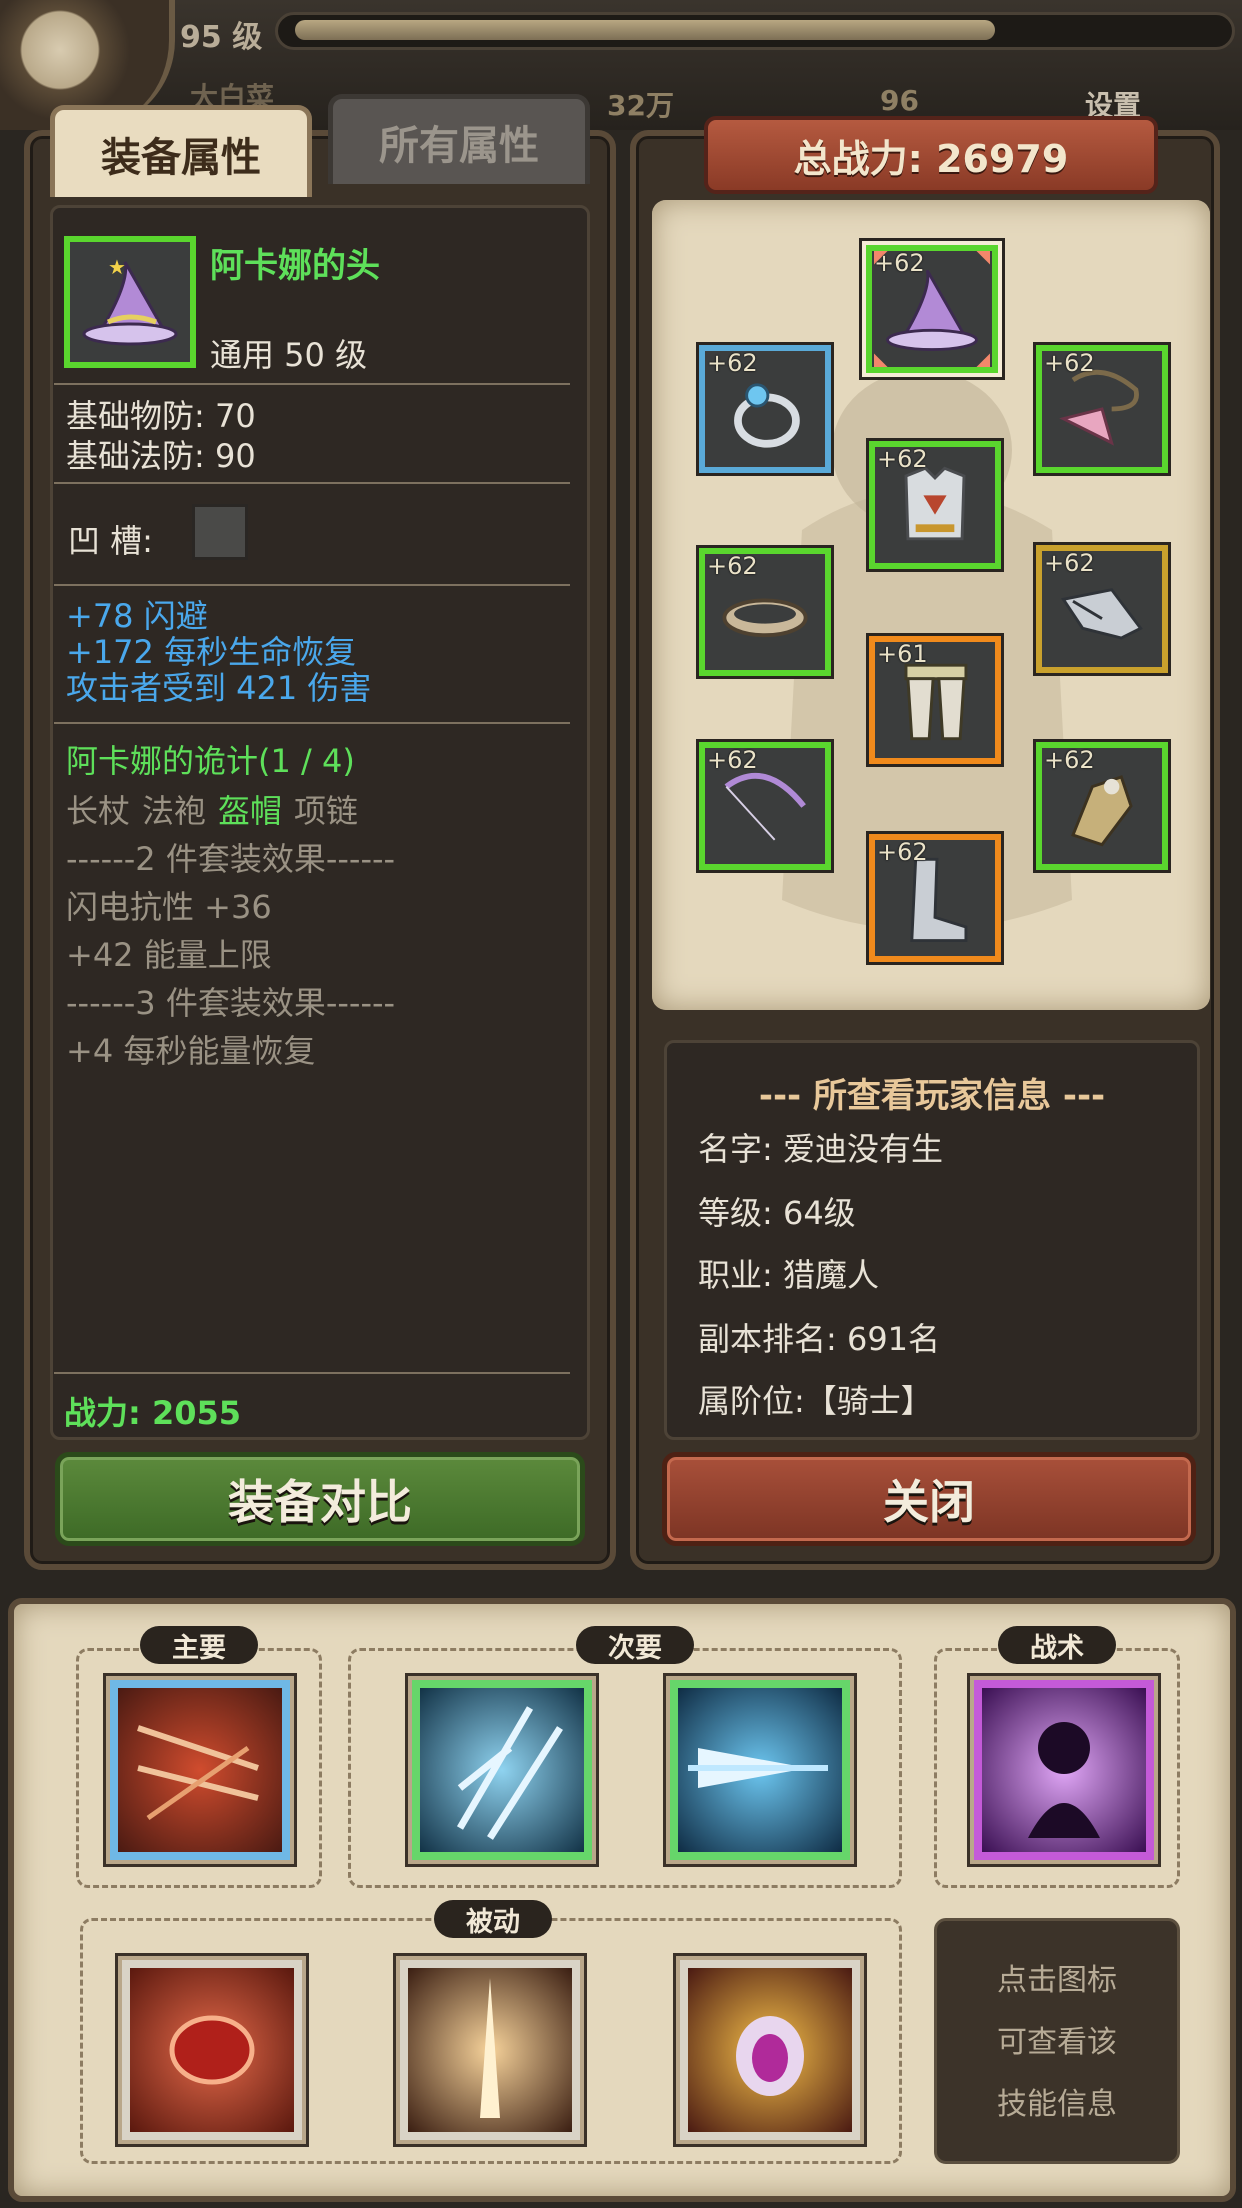 This screenshot has width=1242, height=2208. Describe the element at coordinates (169, 907) in the screenshot. I see `set-2-effect-1: 闪电抗性 +36` at that location.